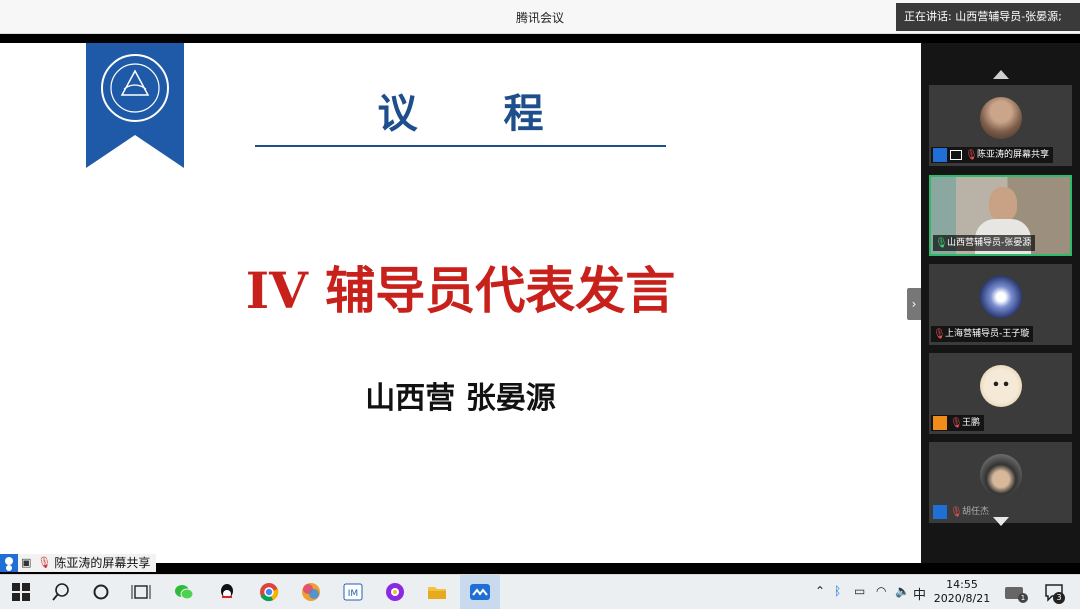 Image resolution: width=1080 pixels, height=609 pixels. What do you see at coordinates (914, 304) in the screenshot?
I see `collapse-panel-button: ›` at bounding box center [914, 304].